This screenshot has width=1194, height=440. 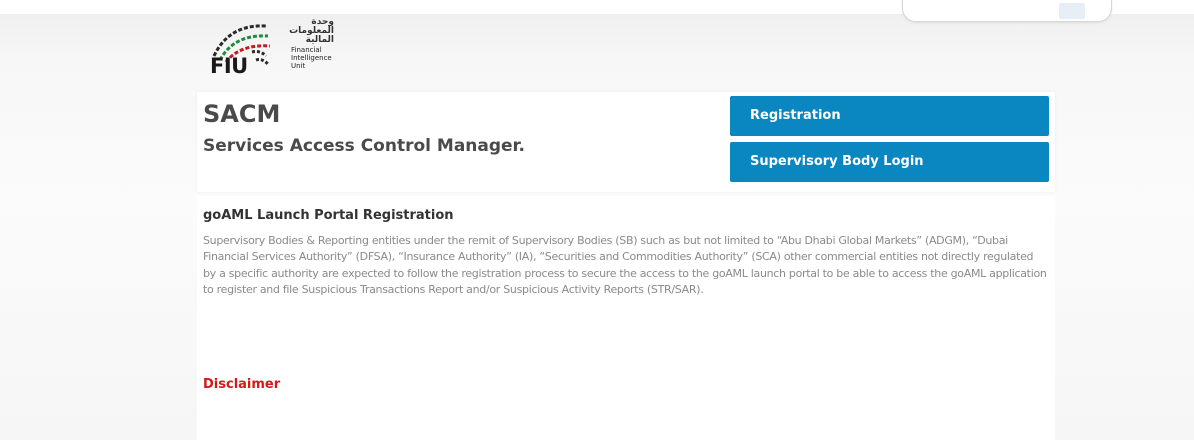 I want to click on disclaimer-heading: Disclaimer, so click(x=241, y=384).